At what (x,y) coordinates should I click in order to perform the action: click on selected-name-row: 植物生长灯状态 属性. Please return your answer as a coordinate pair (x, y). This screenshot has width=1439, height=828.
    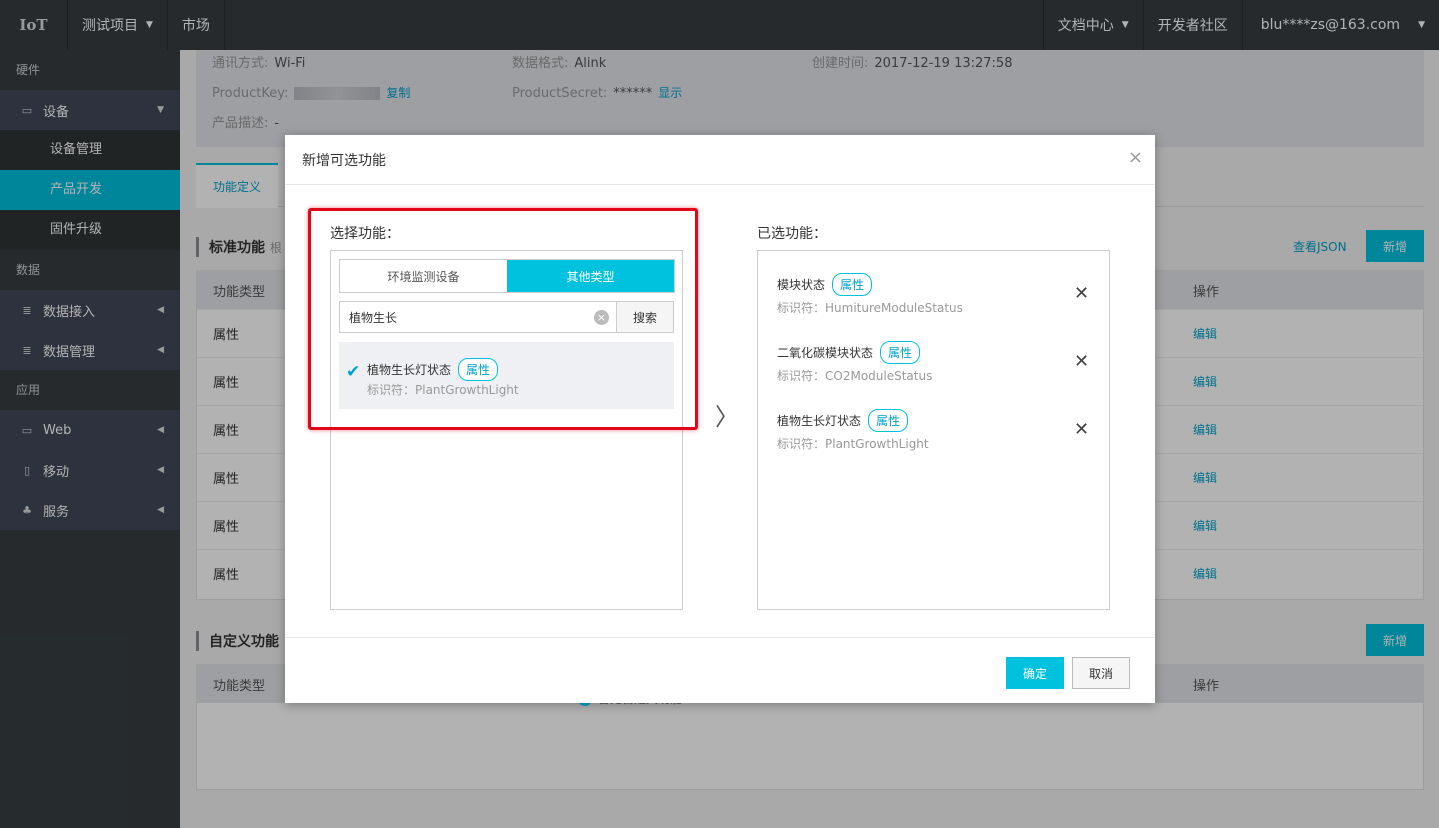
    Looking at the image, I should click on (843, 420).